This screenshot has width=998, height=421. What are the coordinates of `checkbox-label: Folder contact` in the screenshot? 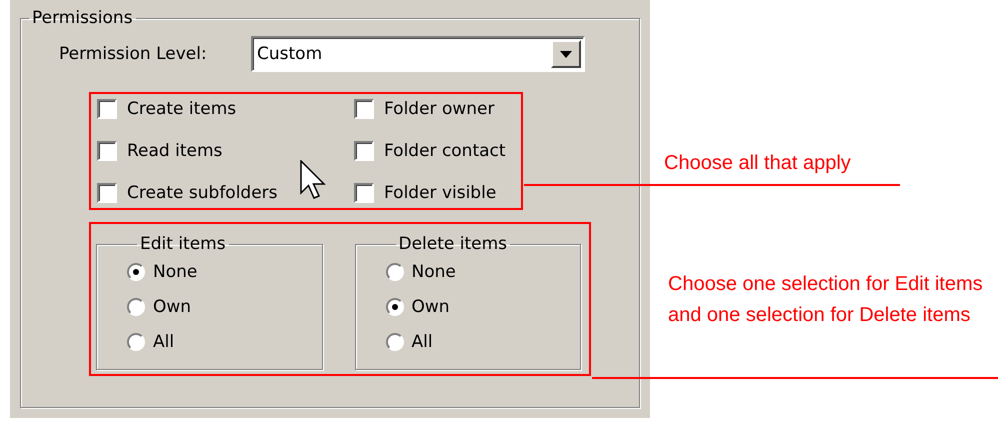 It's located at (445, 151).